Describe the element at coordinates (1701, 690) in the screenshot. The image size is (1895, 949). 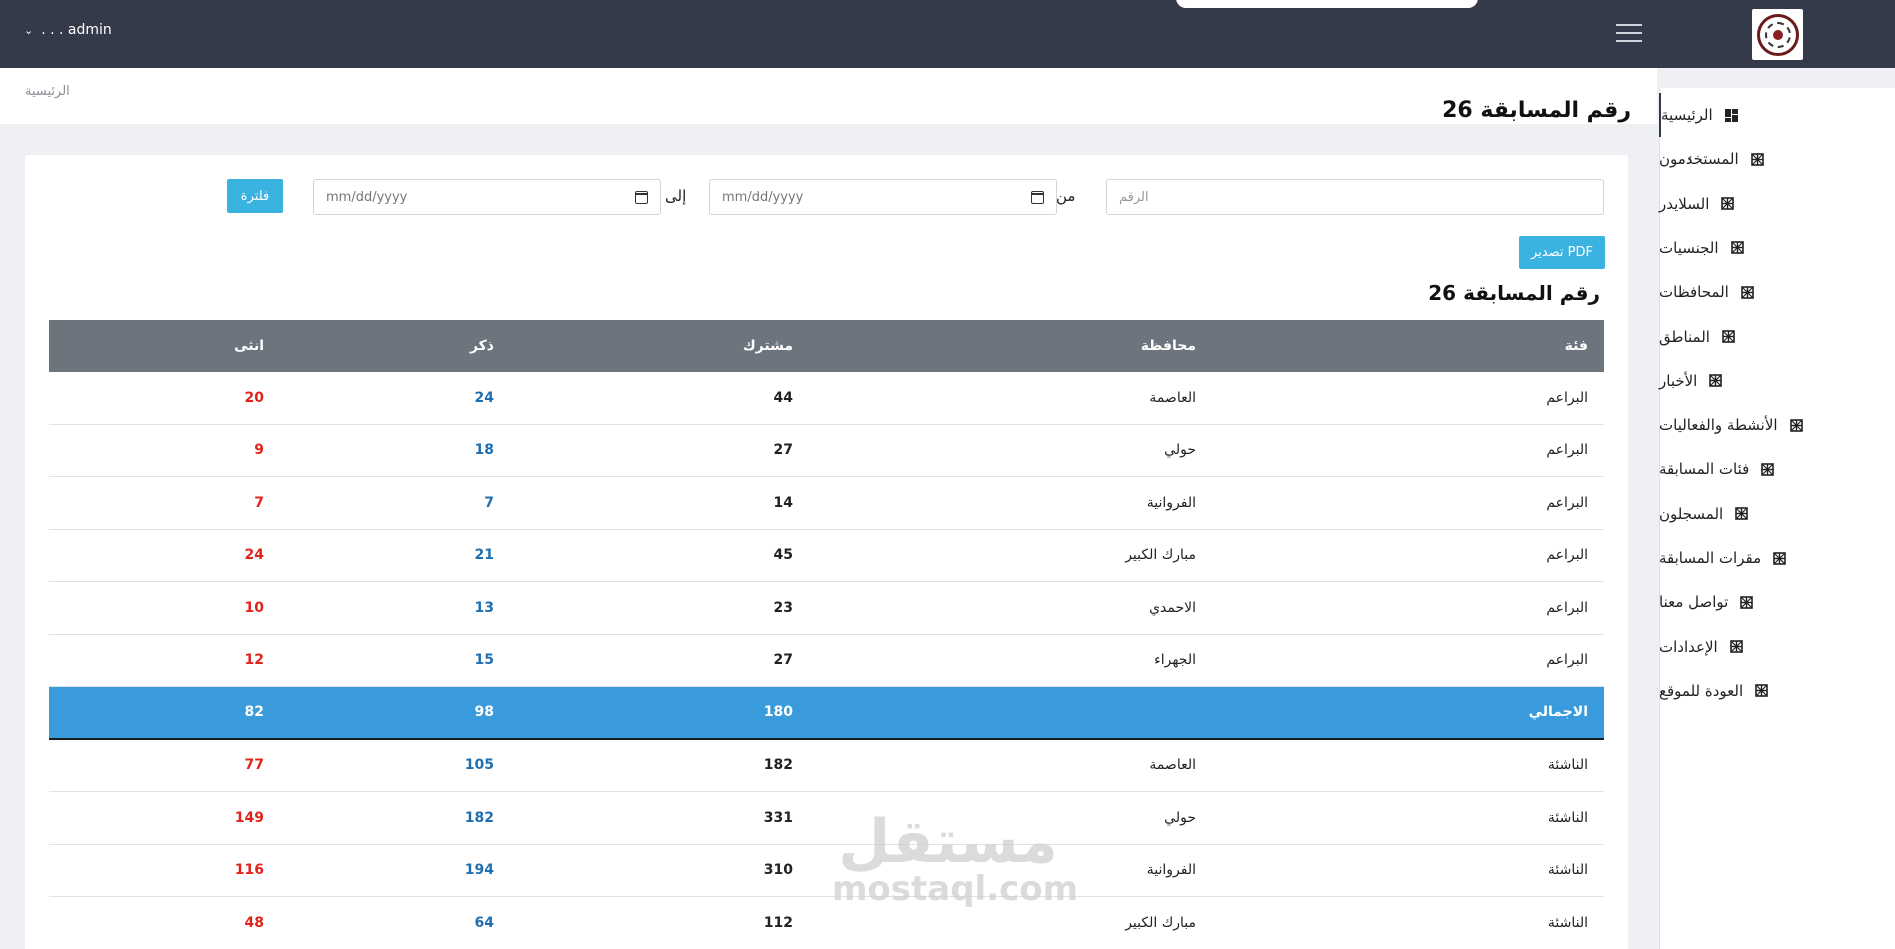
I see `sidebar-item-label: العودة للموقع` at that location.